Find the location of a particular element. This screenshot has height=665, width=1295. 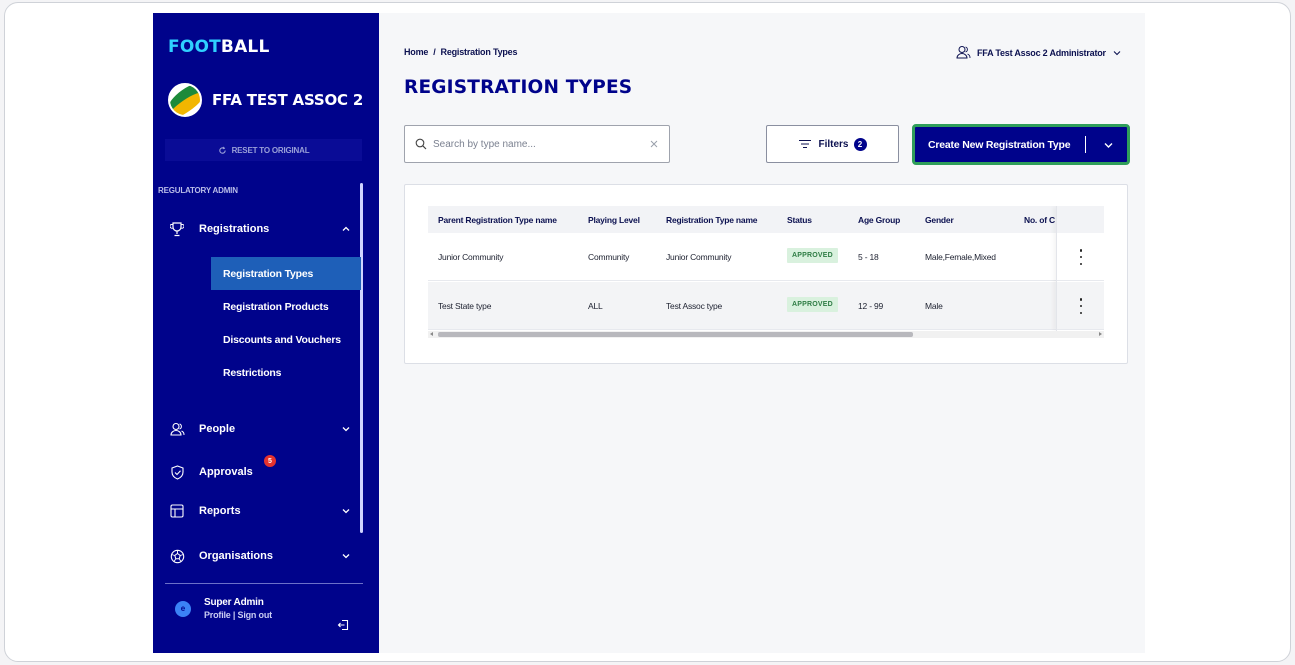

sidebar-item-restrictions: Restrictions is located at coordinates (286, 372).